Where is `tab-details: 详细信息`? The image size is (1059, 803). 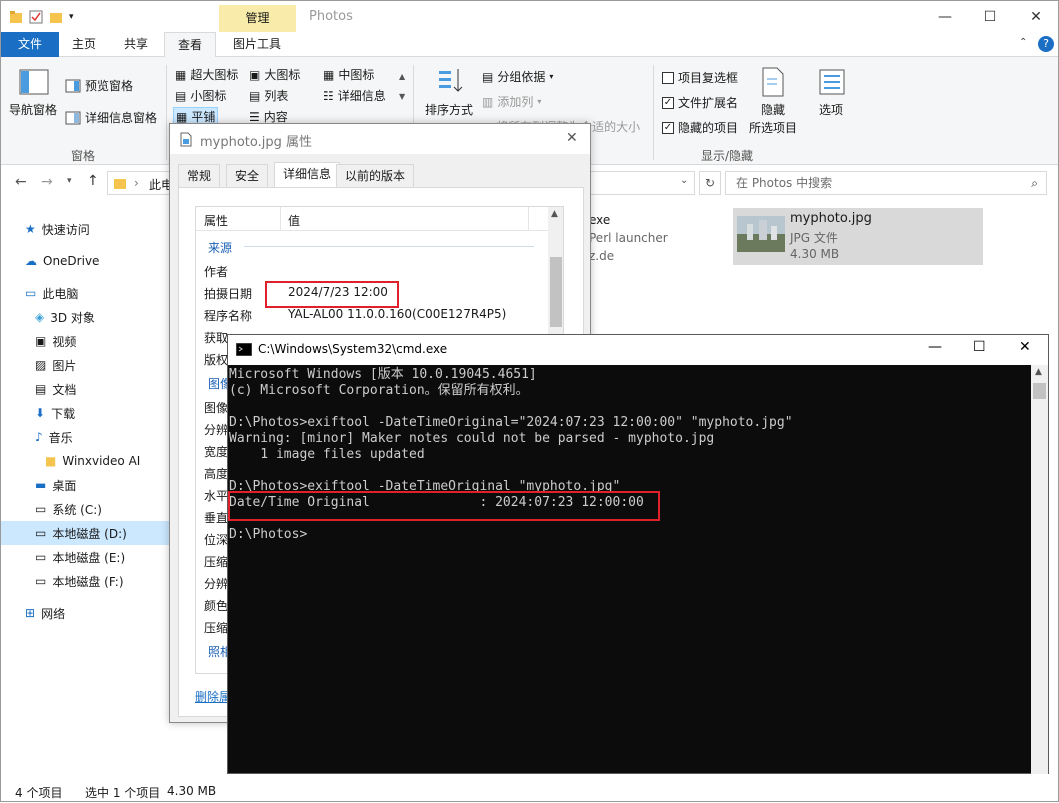 tab-details: 详细信息 is located at coordinates (307, 175).